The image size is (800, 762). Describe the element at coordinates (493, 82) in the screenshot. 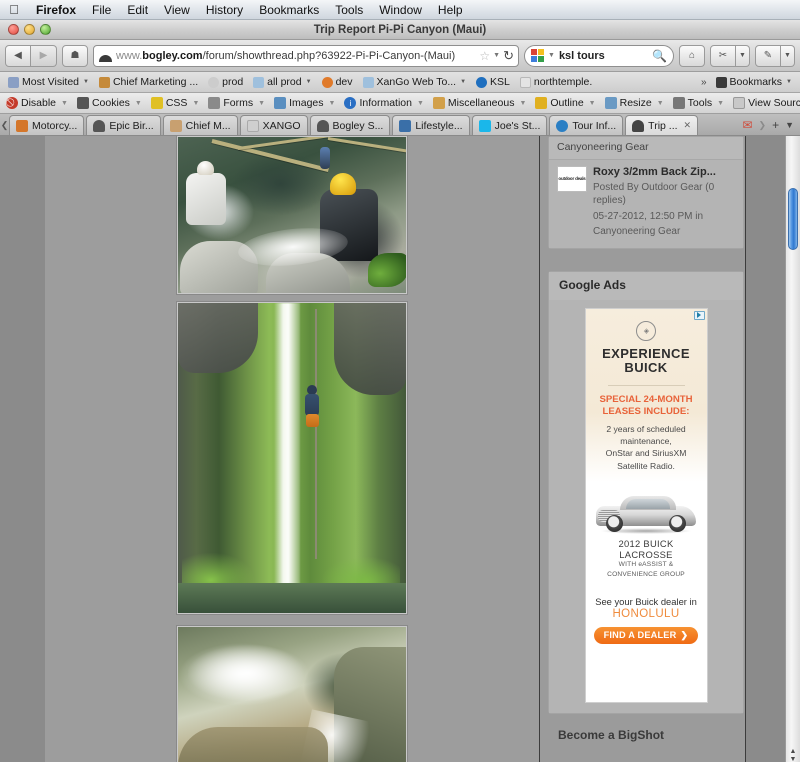

I see `bookmark-ksl: KSL` at that location.